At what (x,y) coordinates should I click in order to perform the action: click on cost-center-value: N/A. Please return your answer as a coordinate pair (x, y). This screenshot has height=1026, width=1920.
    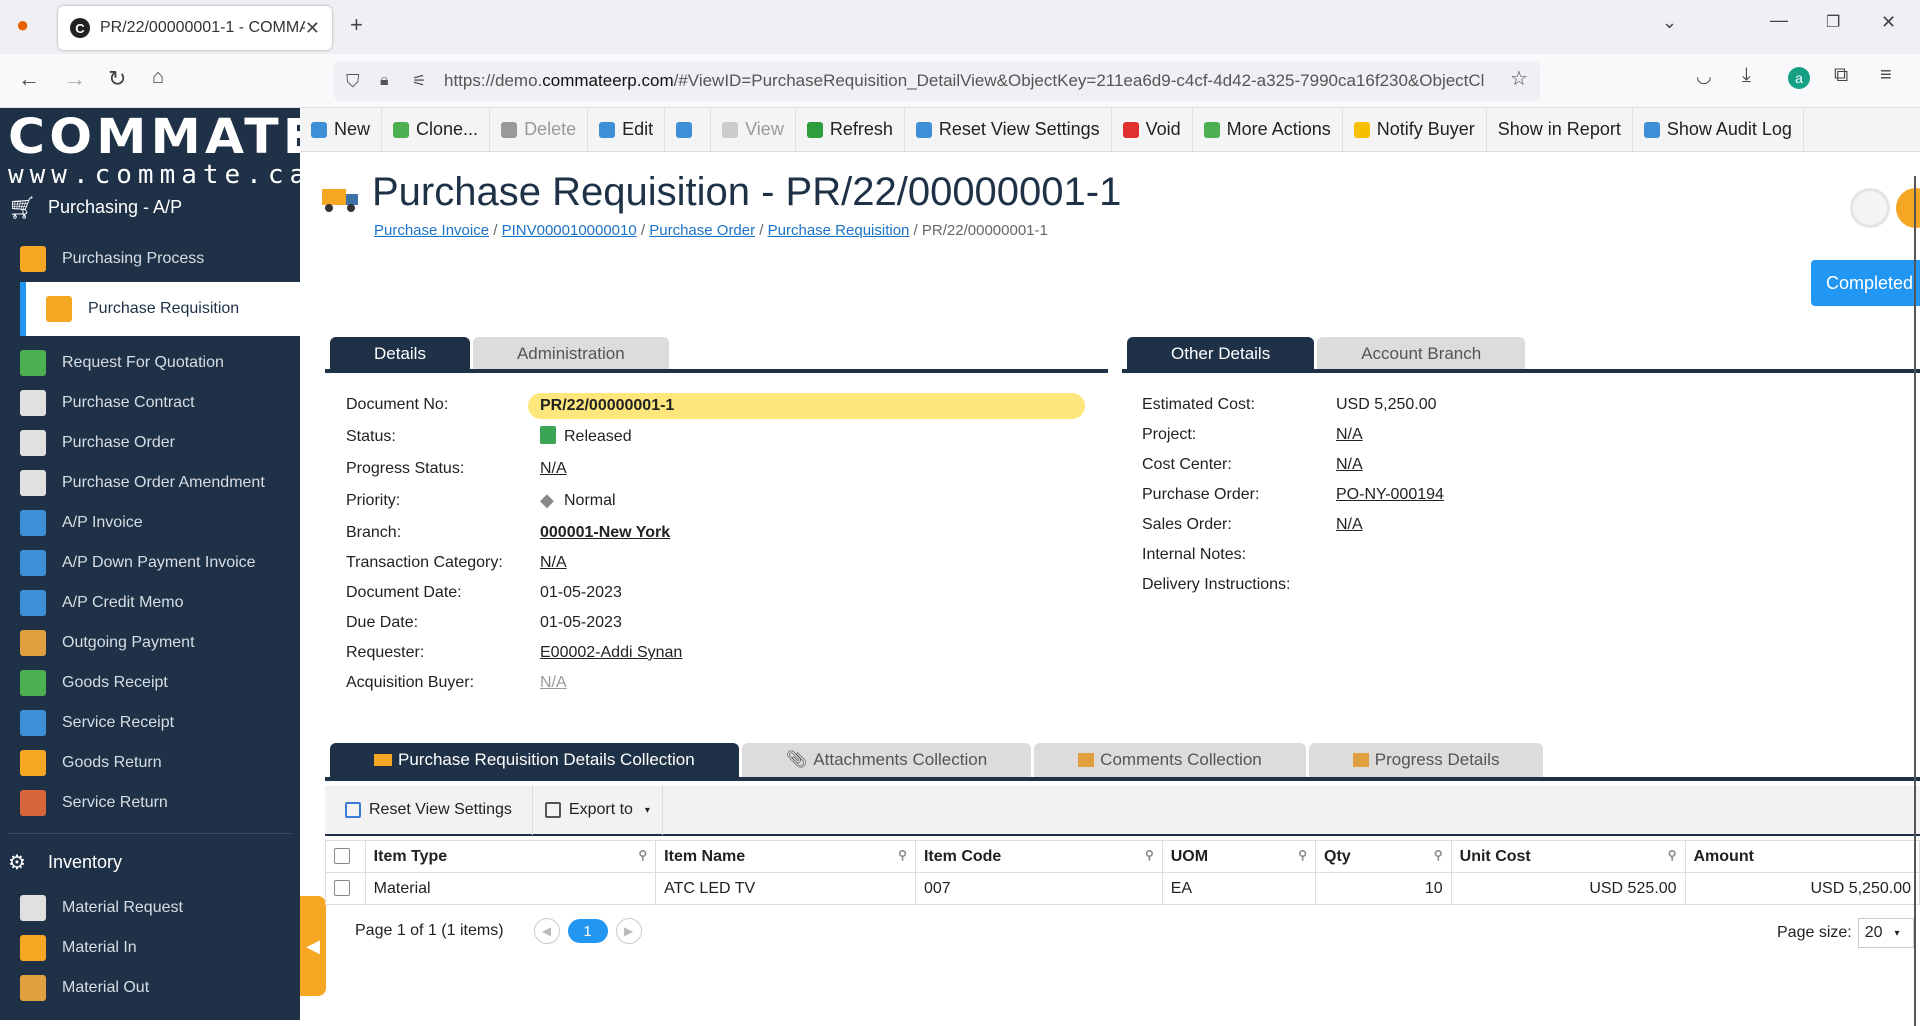
    Looking at the image, I should click on (1349, 465).